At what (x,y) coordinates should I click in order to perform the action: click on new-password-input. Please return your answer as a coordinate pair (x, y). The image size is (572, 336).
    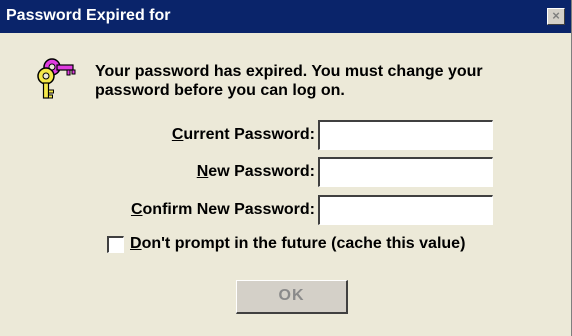
    Looking at the image, I should click on (405, 172).